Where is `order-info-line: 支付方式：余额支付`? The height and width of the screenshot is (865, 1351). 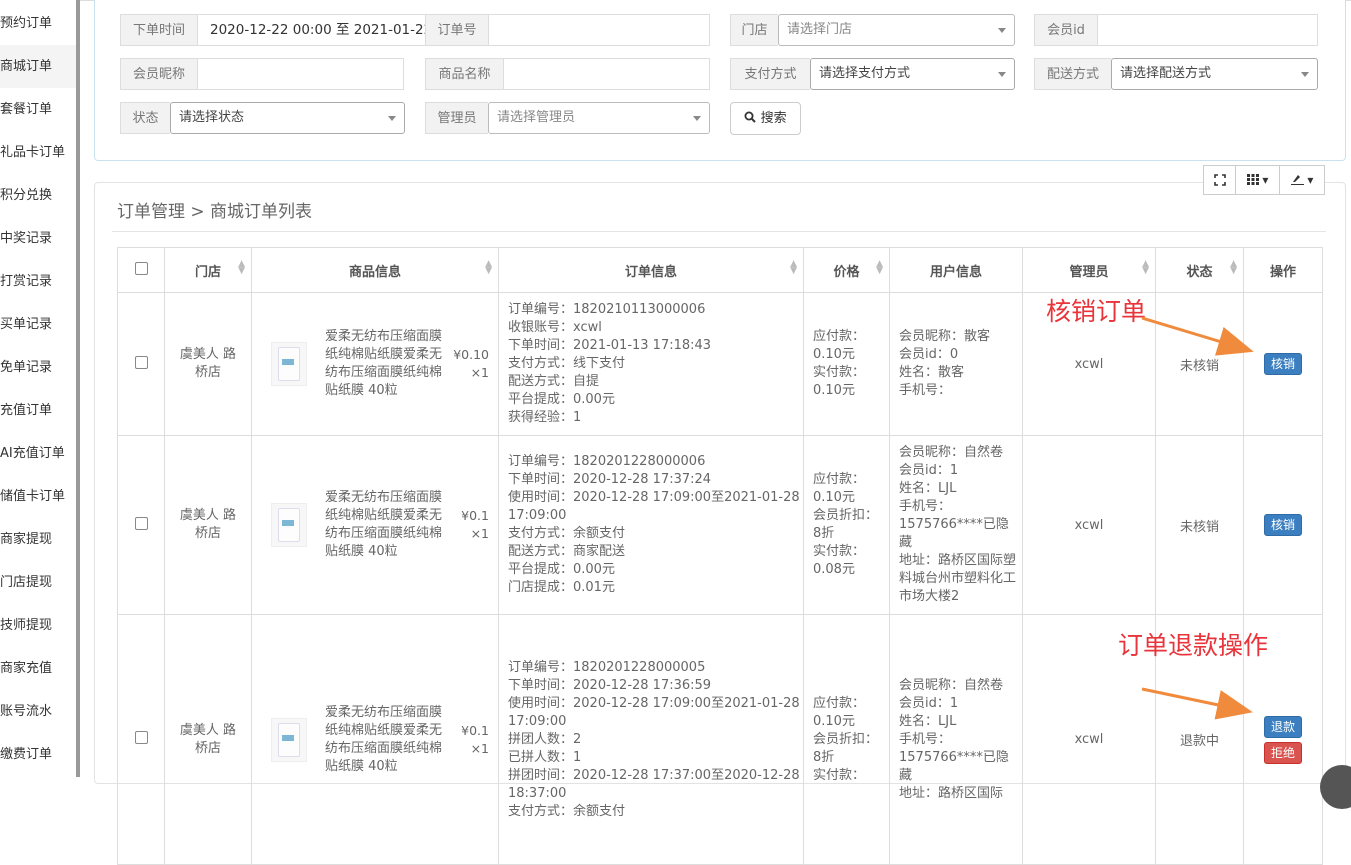
order-info-line: 支付方式：余额支付 is located at coordinates (655, 812).